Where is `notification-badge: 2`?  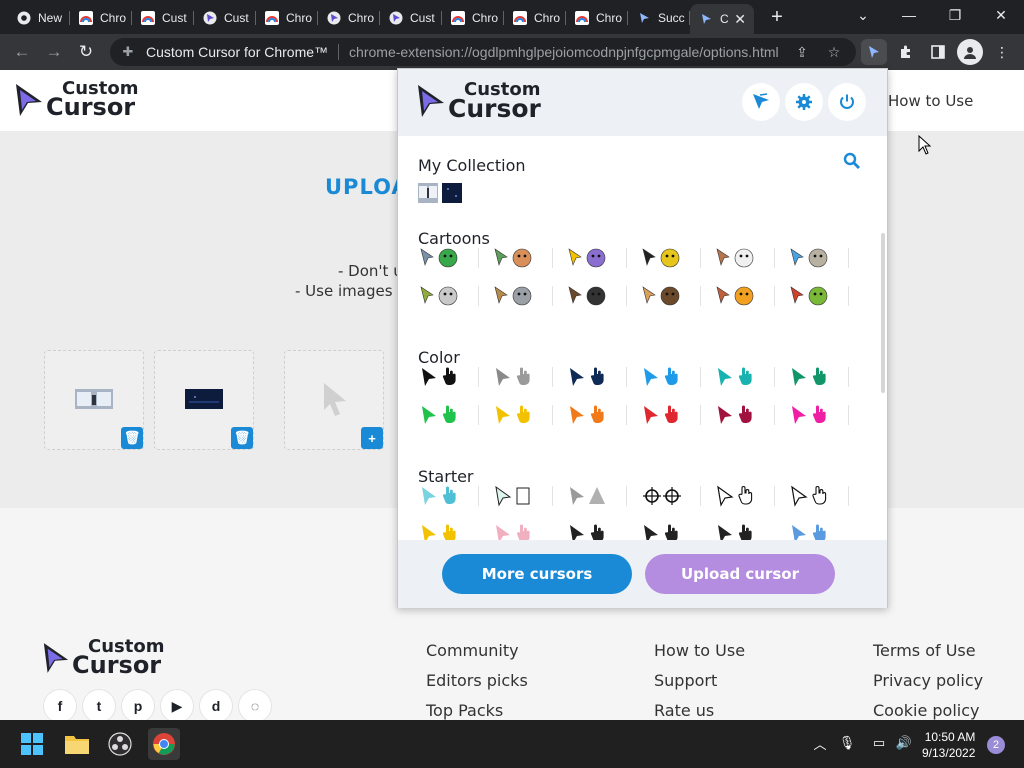
notification-badge: 2 is located at coordinates (996, 745).